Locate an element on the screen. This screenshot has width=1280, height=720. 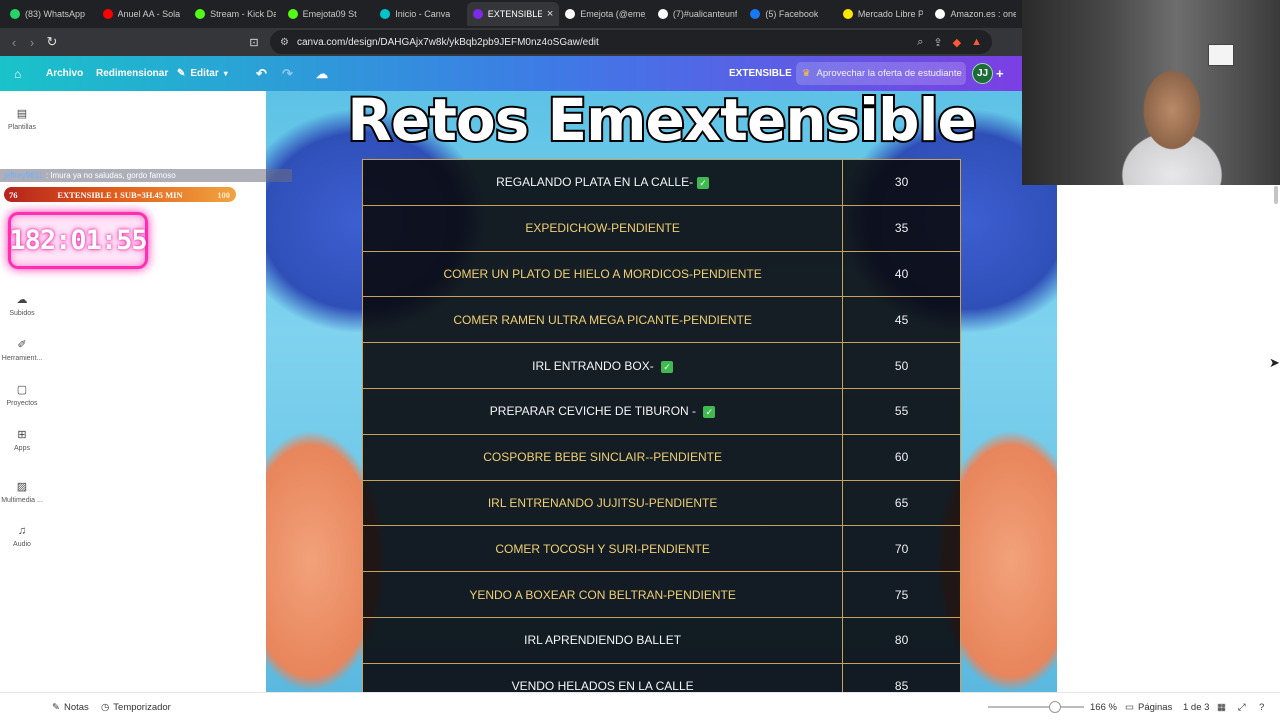
close-tab-icon: × is located at coordinates (550, 14).